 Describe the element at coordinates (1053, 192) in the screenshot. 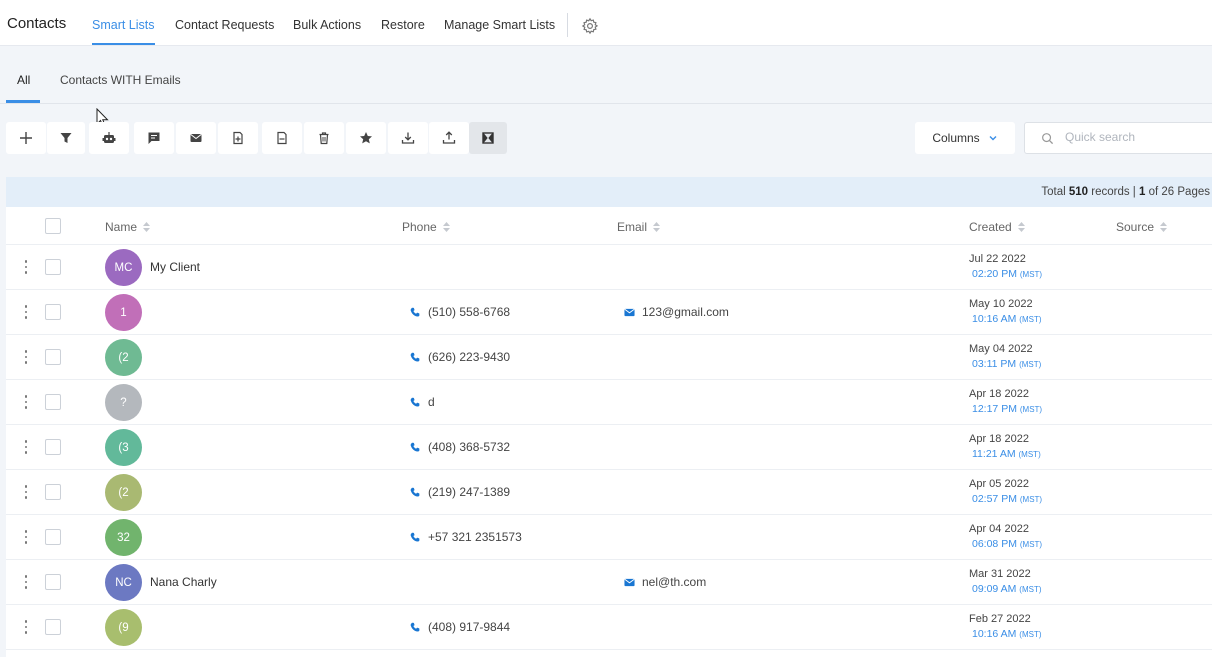

I see `records-prefix: Total` at that location.